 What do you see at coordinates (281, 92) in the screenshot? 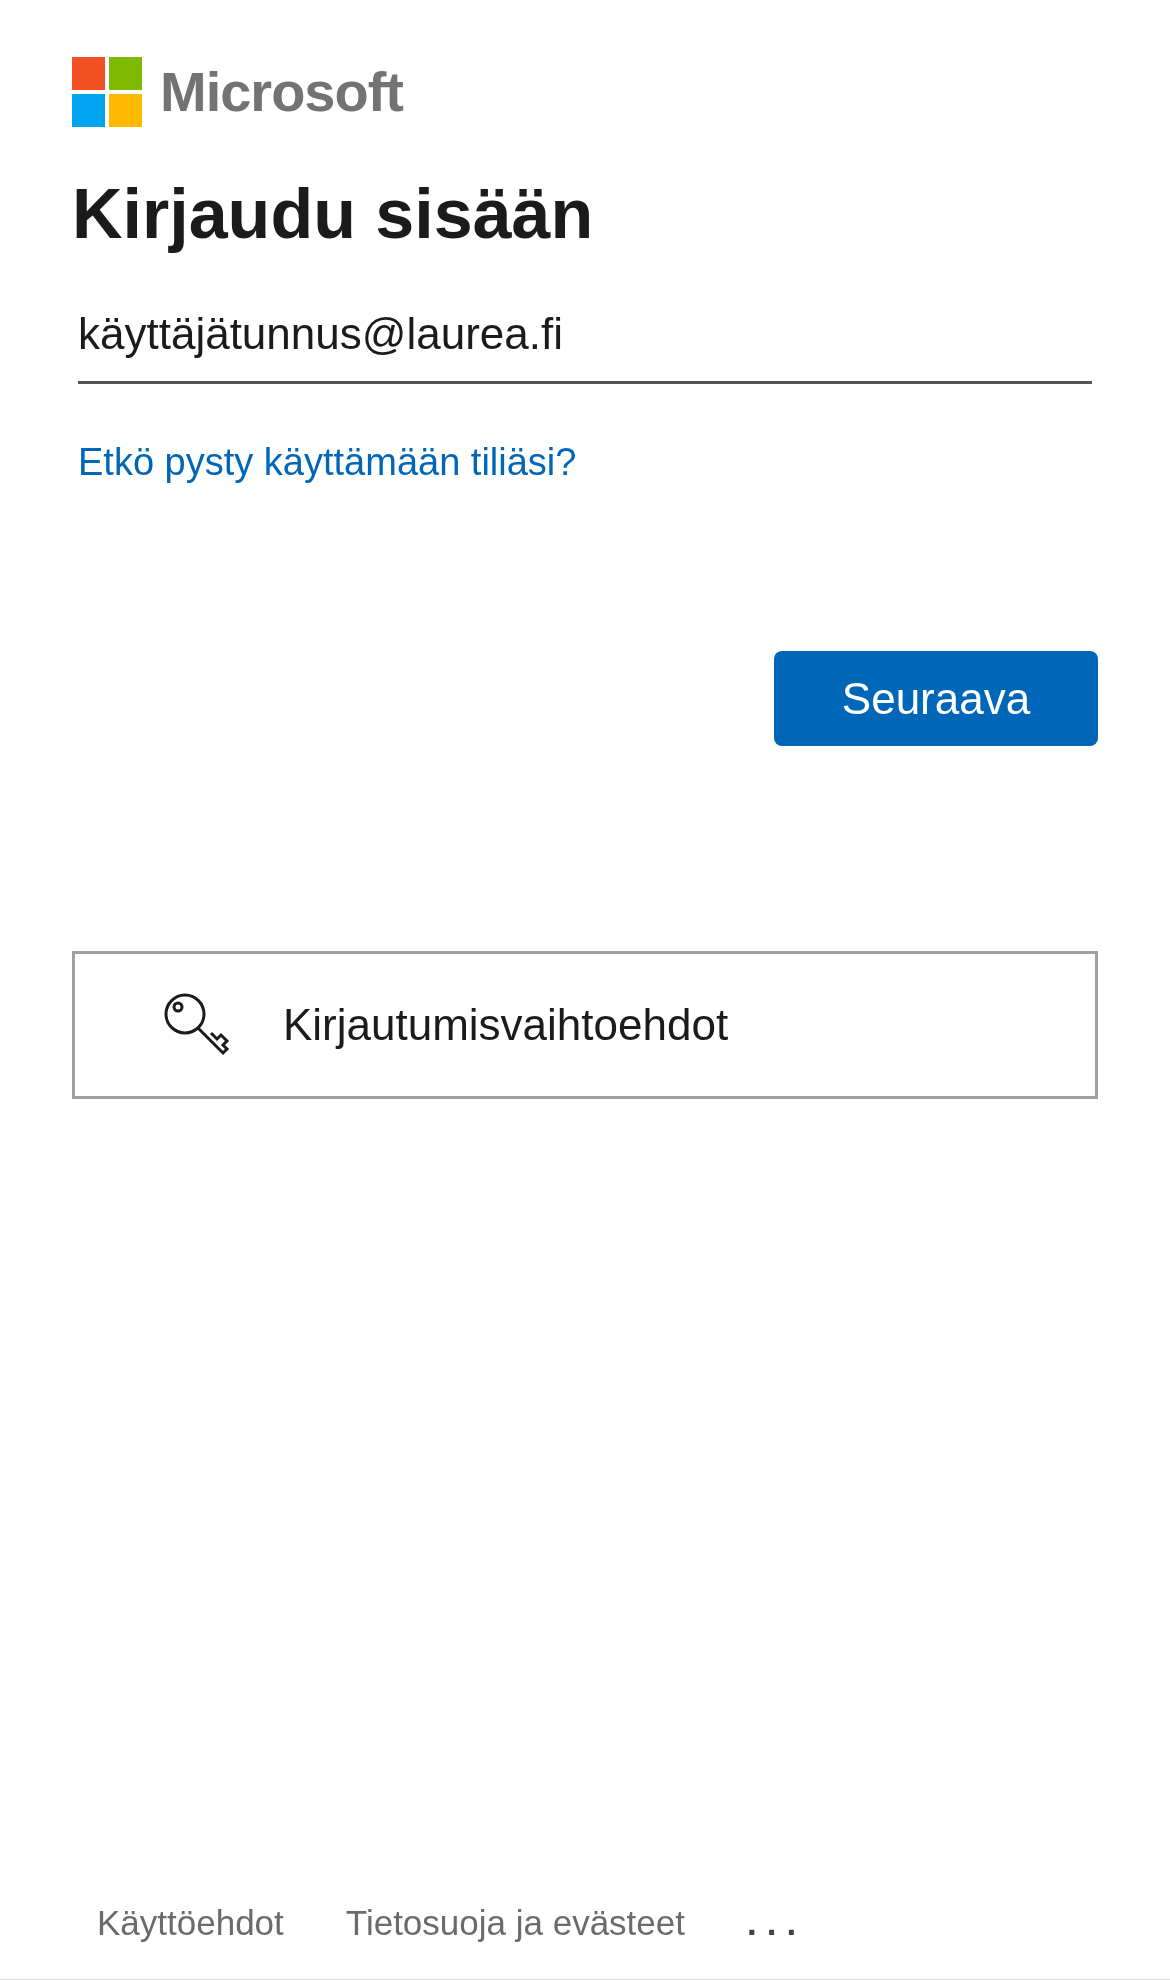
I see `logo-text: Microsoft` at bounding box center [281, 92].